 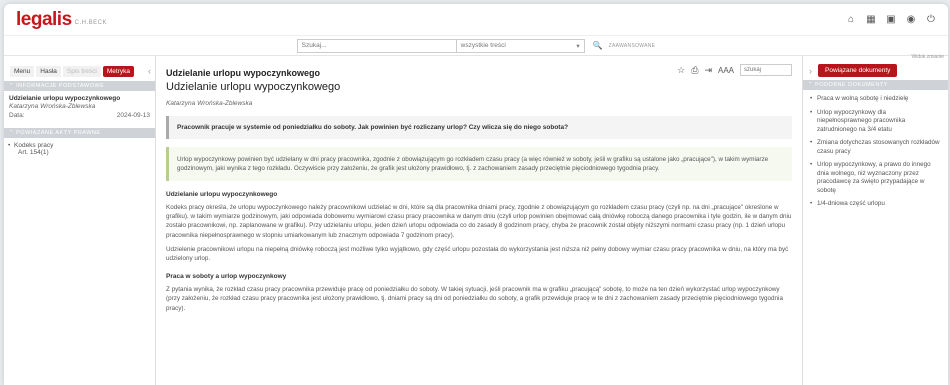 I want to click on home-icon: ⌂, so click(x=851, y=19).